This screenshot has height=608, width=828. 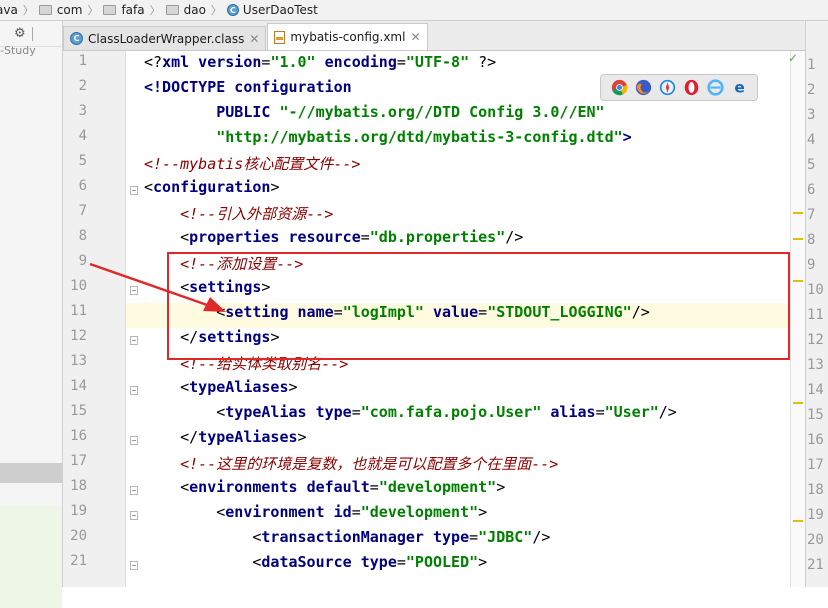 What do you see at coordinates (487, 62) in the screenshot?
I see `code-token: ?>` at bounding box center [487, 62].